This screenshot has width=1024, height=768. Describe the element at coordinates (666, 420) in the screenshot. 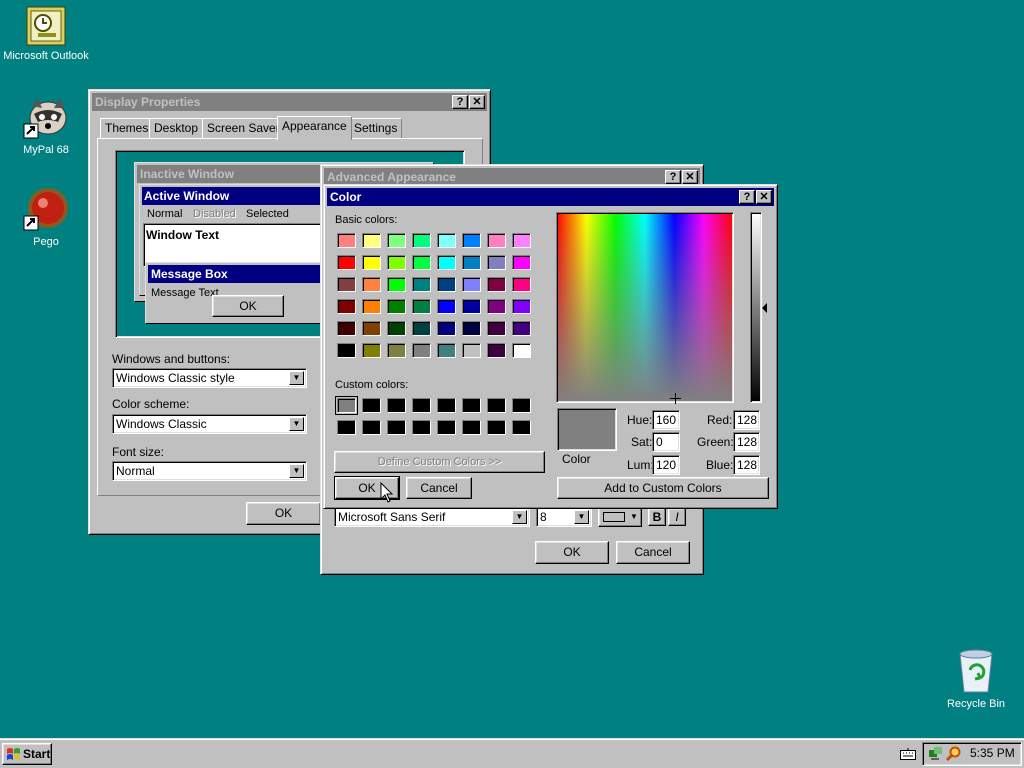

I see `hue-input: 160` at that location.